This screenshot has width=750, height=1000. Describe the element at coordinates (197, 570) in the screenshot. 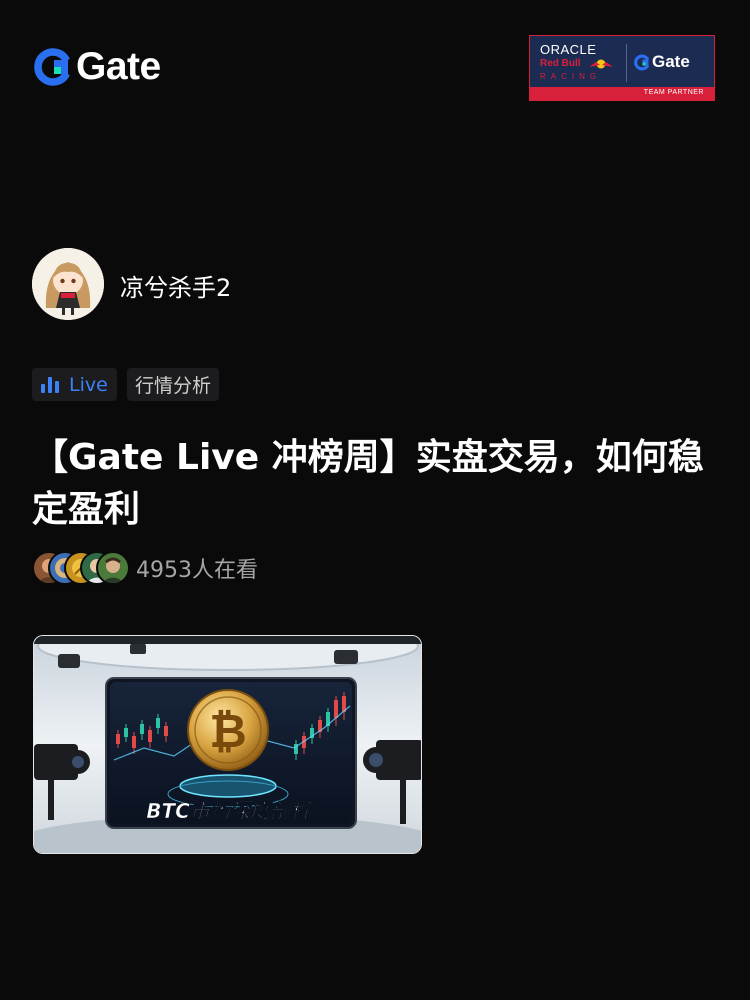

I see `viewer-count: 4953人在看` at that location.